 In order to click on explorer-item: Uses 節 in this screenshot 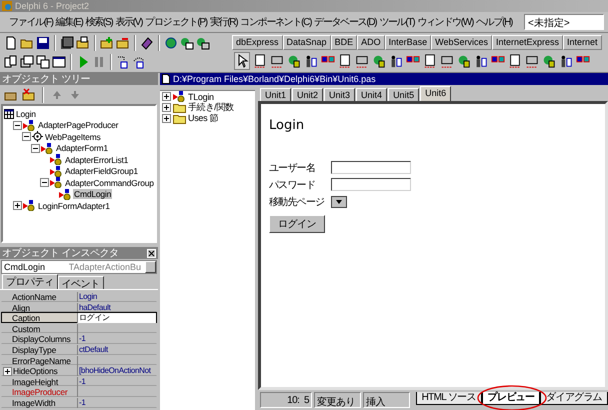, I will do `click(203, 118)`.